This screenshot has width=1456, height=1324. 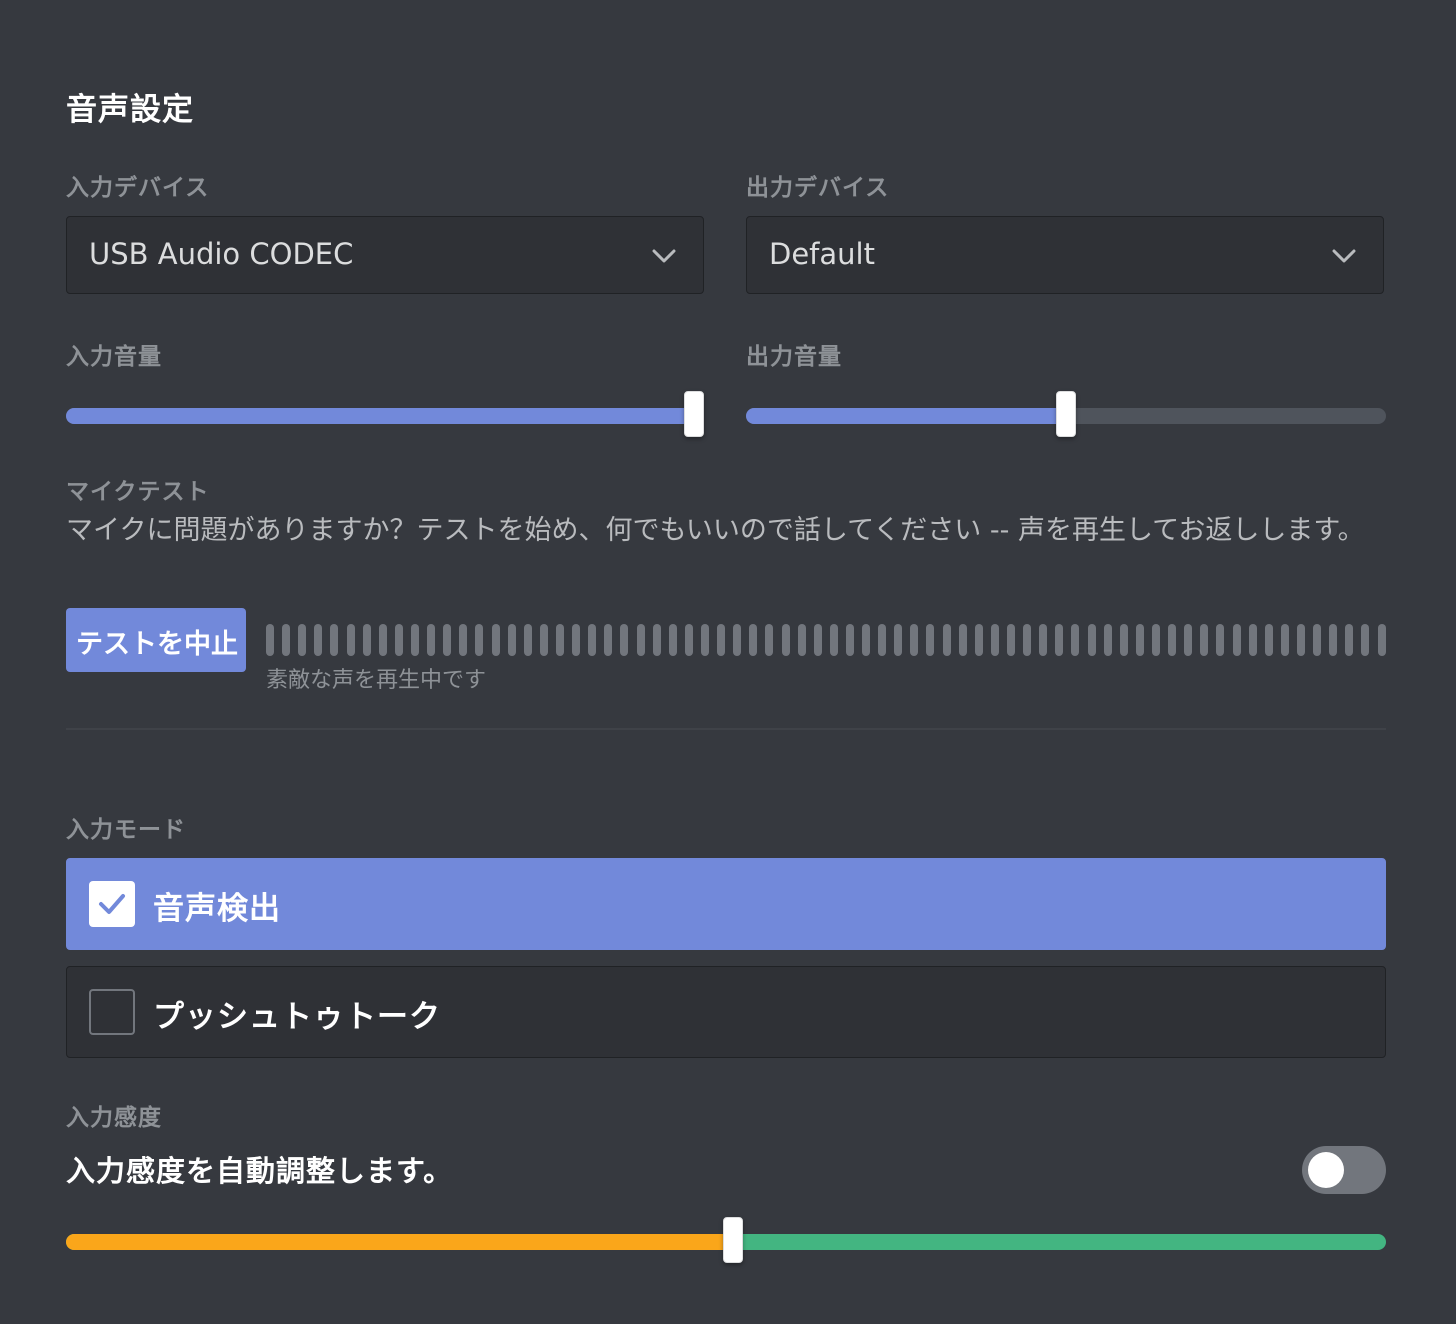 What do you see at coordinates (822, 254) in the screenshot?
I see `output-device-value: Default` at bounding box center [822, 254].